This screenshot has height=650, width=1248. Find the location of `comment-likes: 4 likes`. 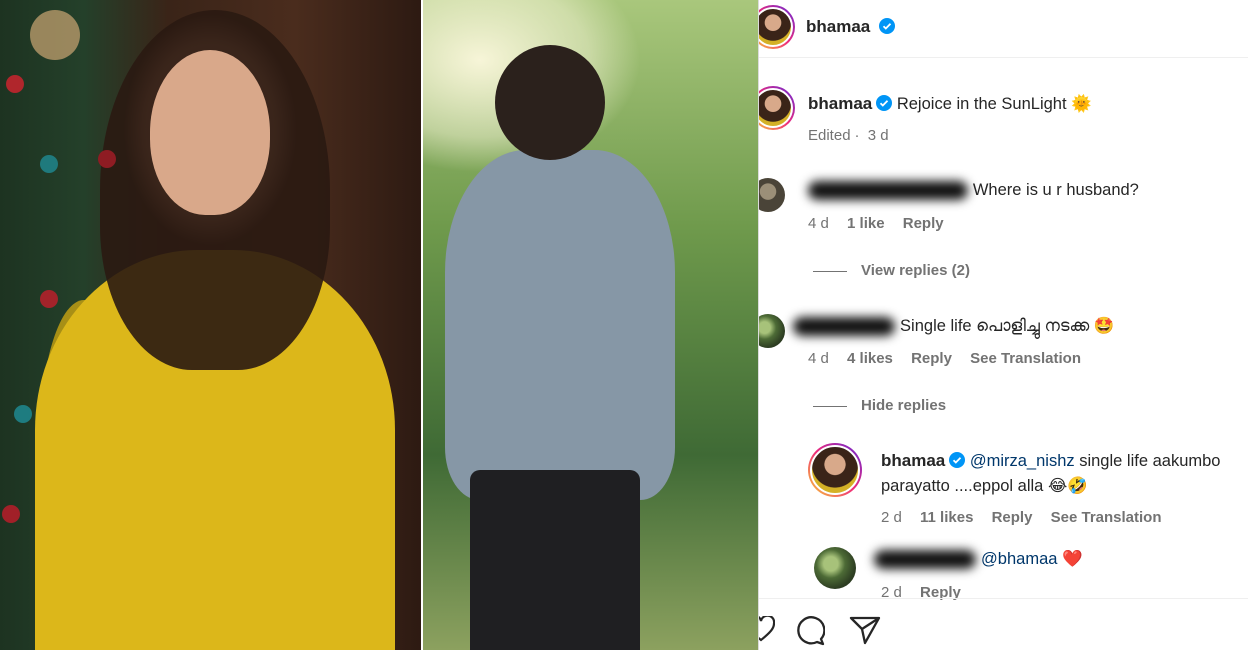

comment-likes: 4 likes is located at coordinates (870, 358).